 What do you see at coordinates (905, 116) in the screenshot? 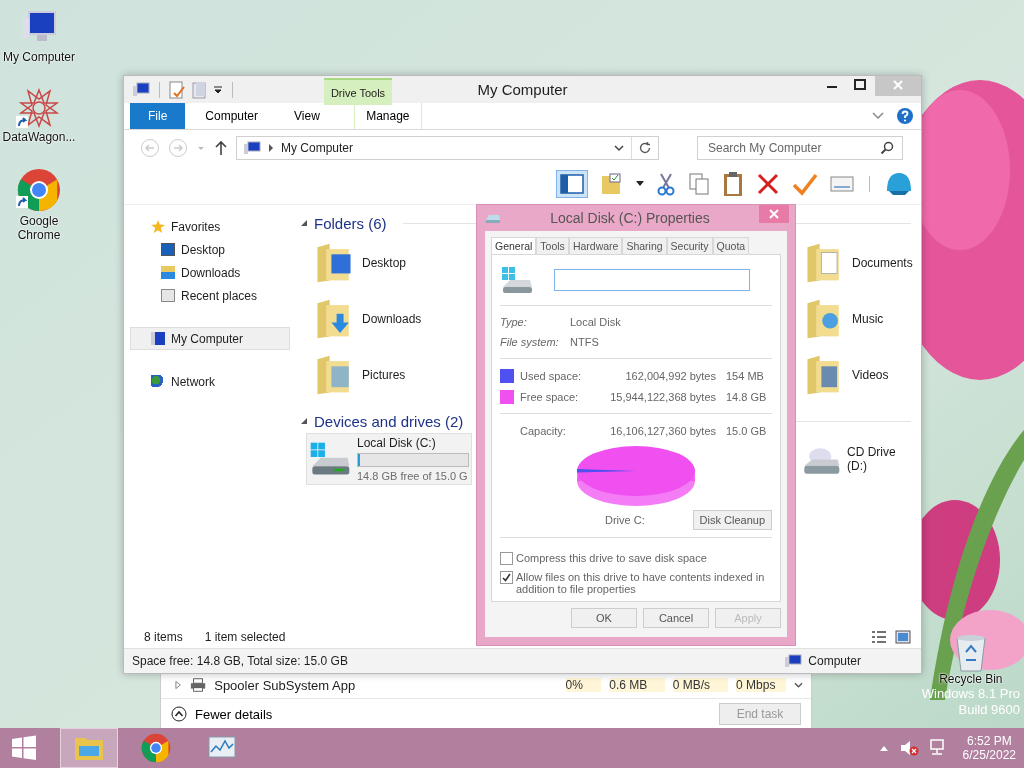
I see `help-icon` at bounding box center [905, 116].